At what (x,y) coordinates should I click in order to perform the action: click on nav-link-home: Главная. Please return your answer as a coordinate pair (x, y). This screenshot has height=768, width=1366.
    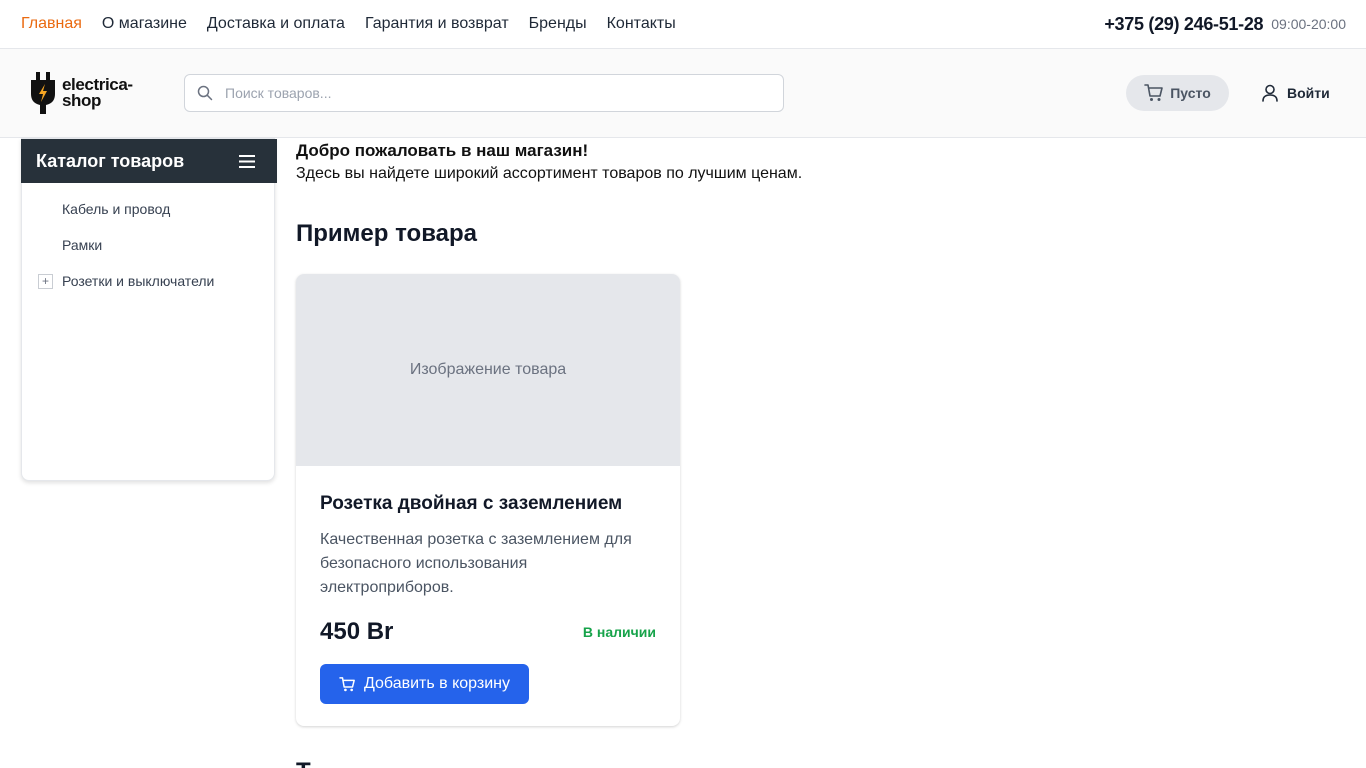
    Looking at the image, I should click on (51, 24).